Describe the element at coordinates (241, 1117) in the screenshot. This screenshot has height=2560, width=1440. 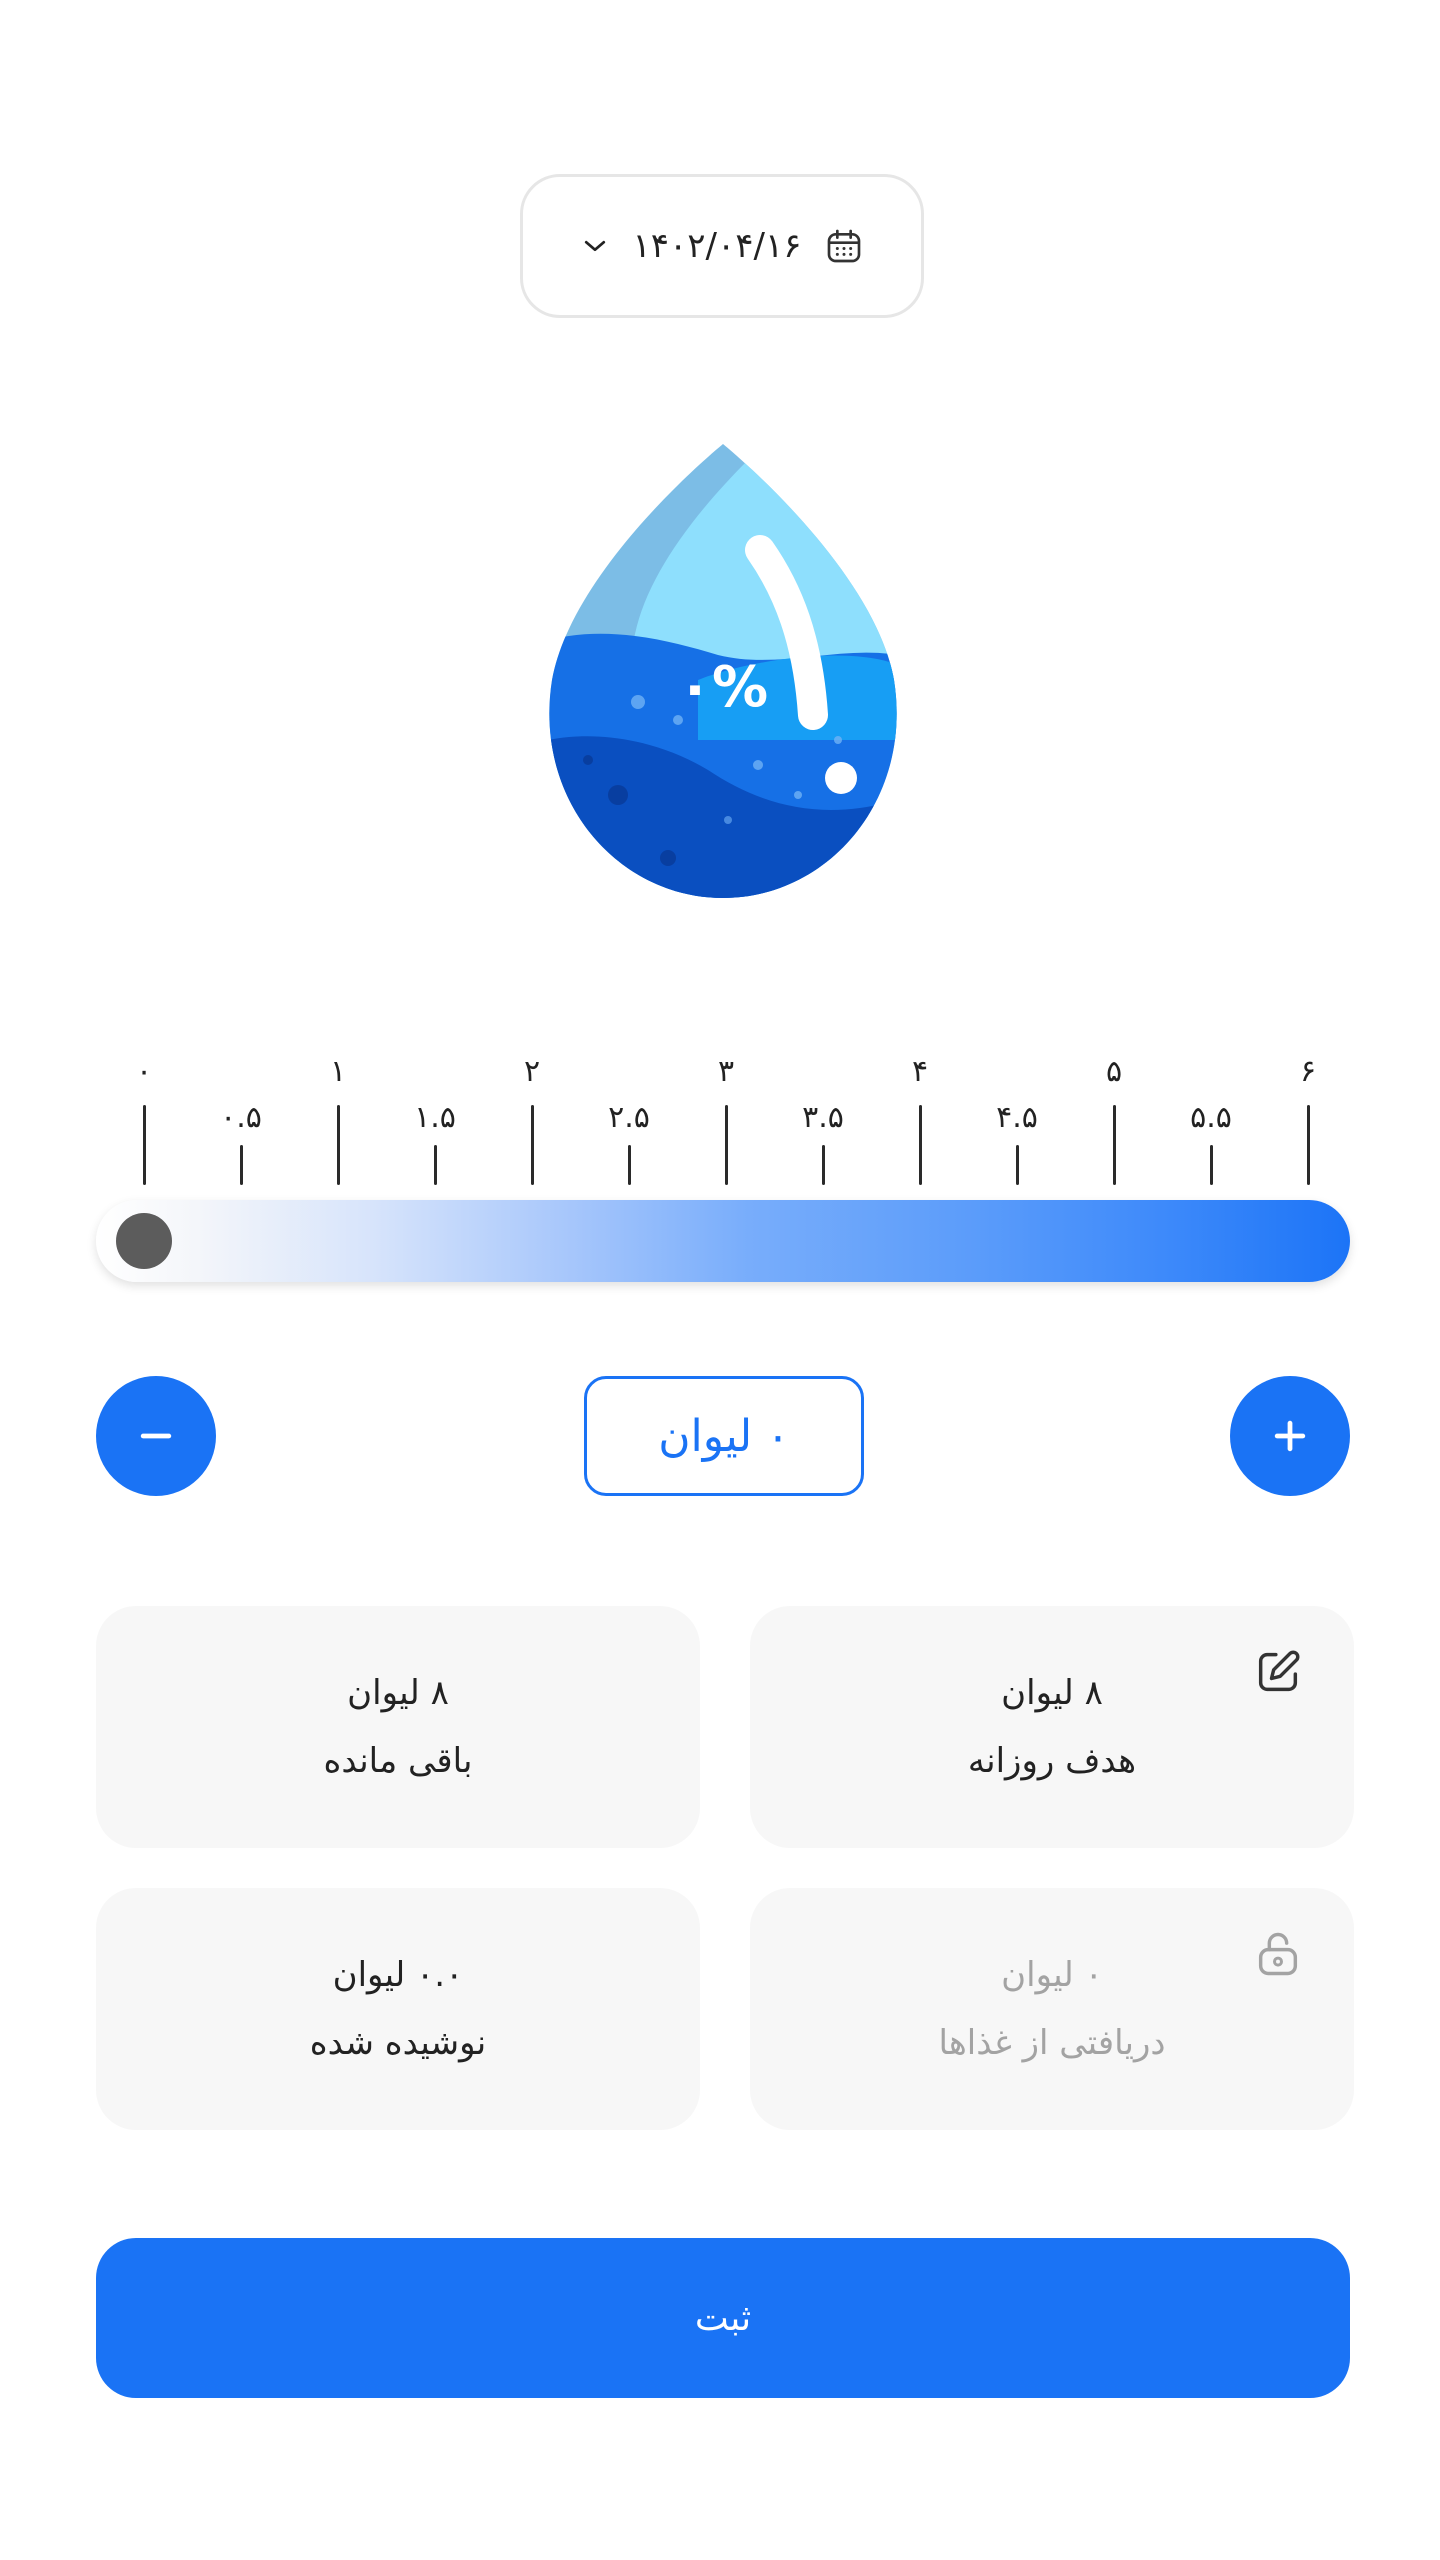
I see `ruler-tick-label: ۰.۵` at that location.